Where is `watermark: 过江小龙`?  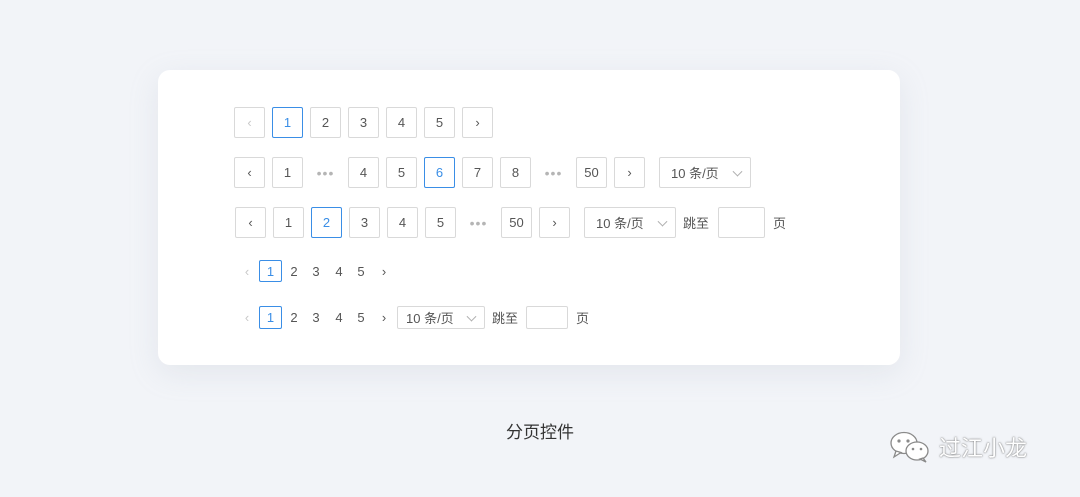 watermark: 过江小龙 is located at coordinates (958, 447).